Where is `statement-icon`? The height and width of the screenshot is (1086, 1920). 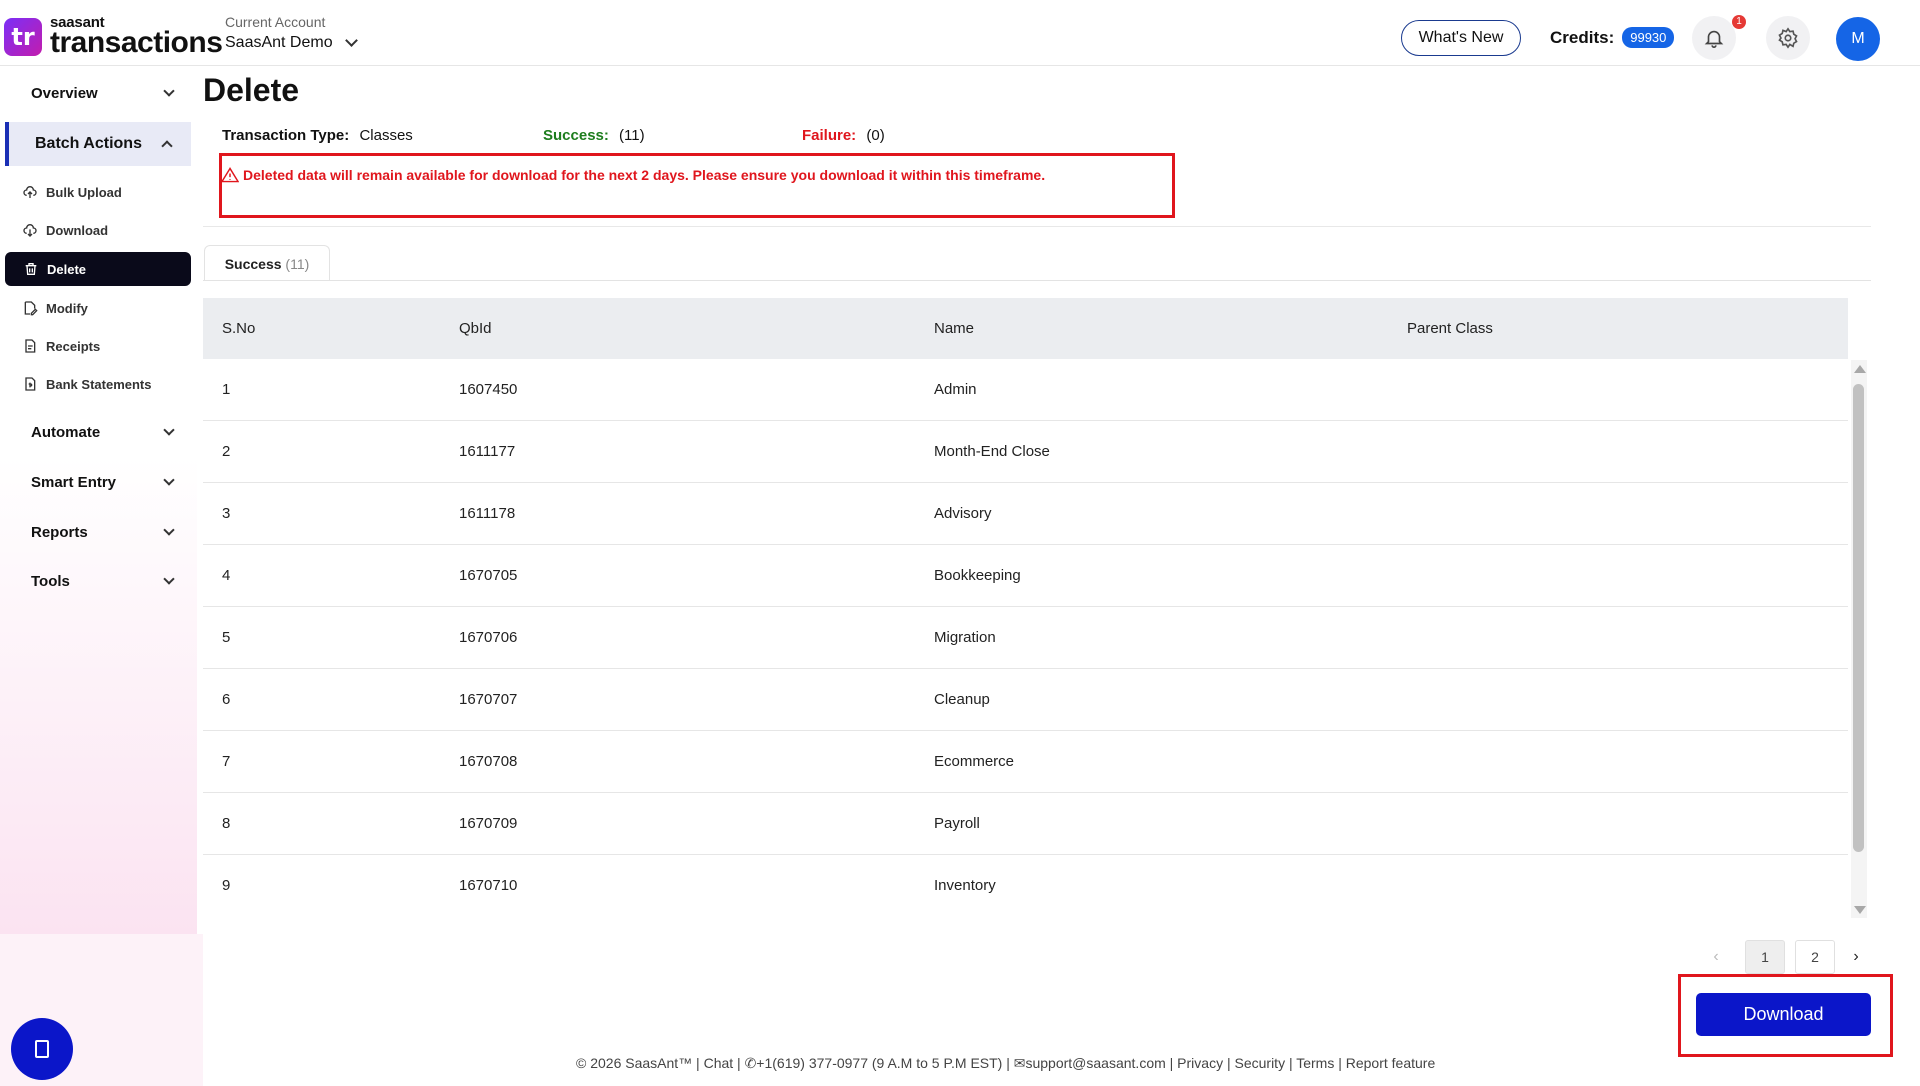 statement-icon is located at coordinates (30, 384).